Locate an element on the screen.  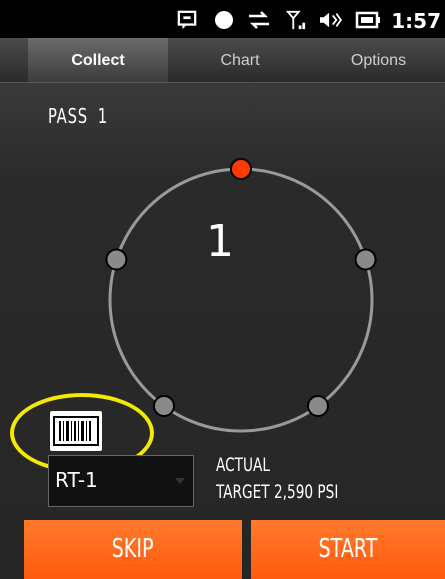
skip-button: SKIP is located at coordinates (133, 549).